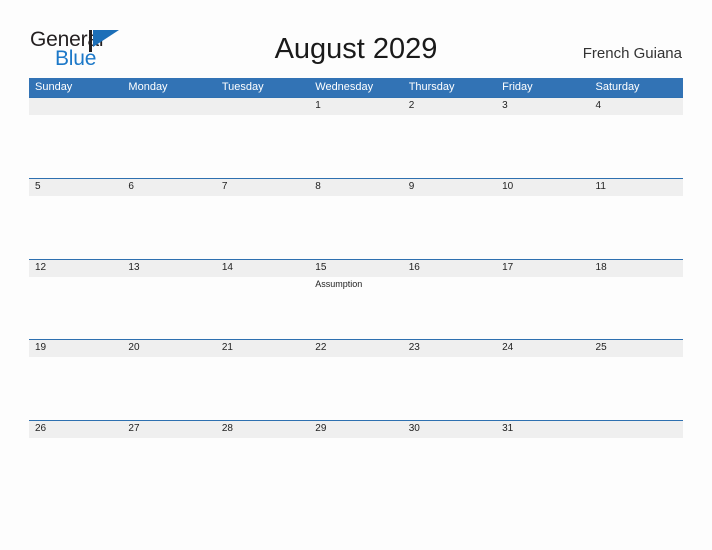  Describe the element at coordinates (321, 428) in the screenshot. I see `day-number: 29` at that location.